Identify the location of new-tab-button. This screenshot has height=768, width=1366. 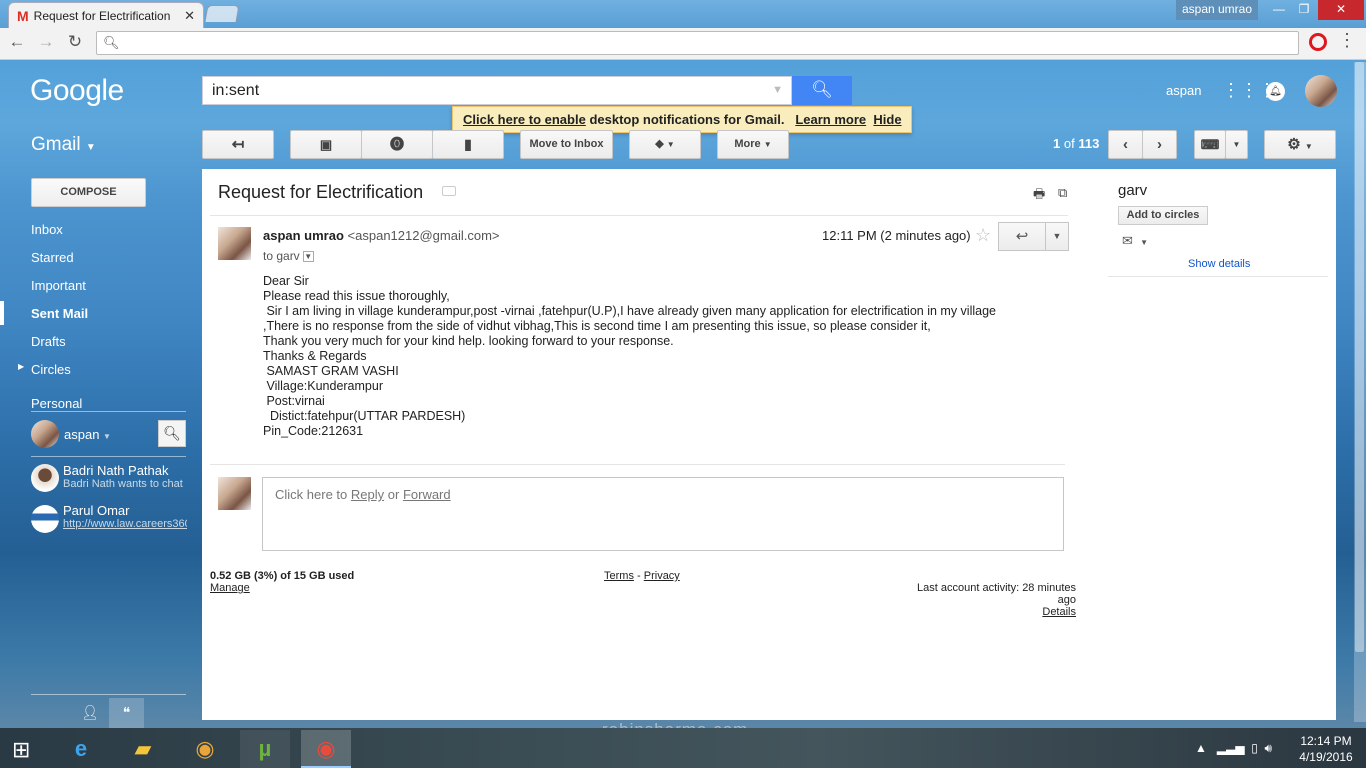
(222, 13).